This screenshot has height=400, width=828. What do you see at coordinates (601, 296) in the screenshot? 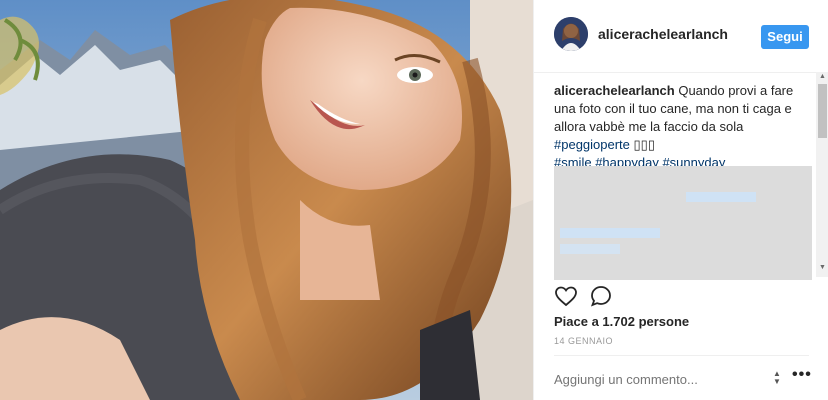
I see `speech-bubble-icon` at bounding box center [601, 296].